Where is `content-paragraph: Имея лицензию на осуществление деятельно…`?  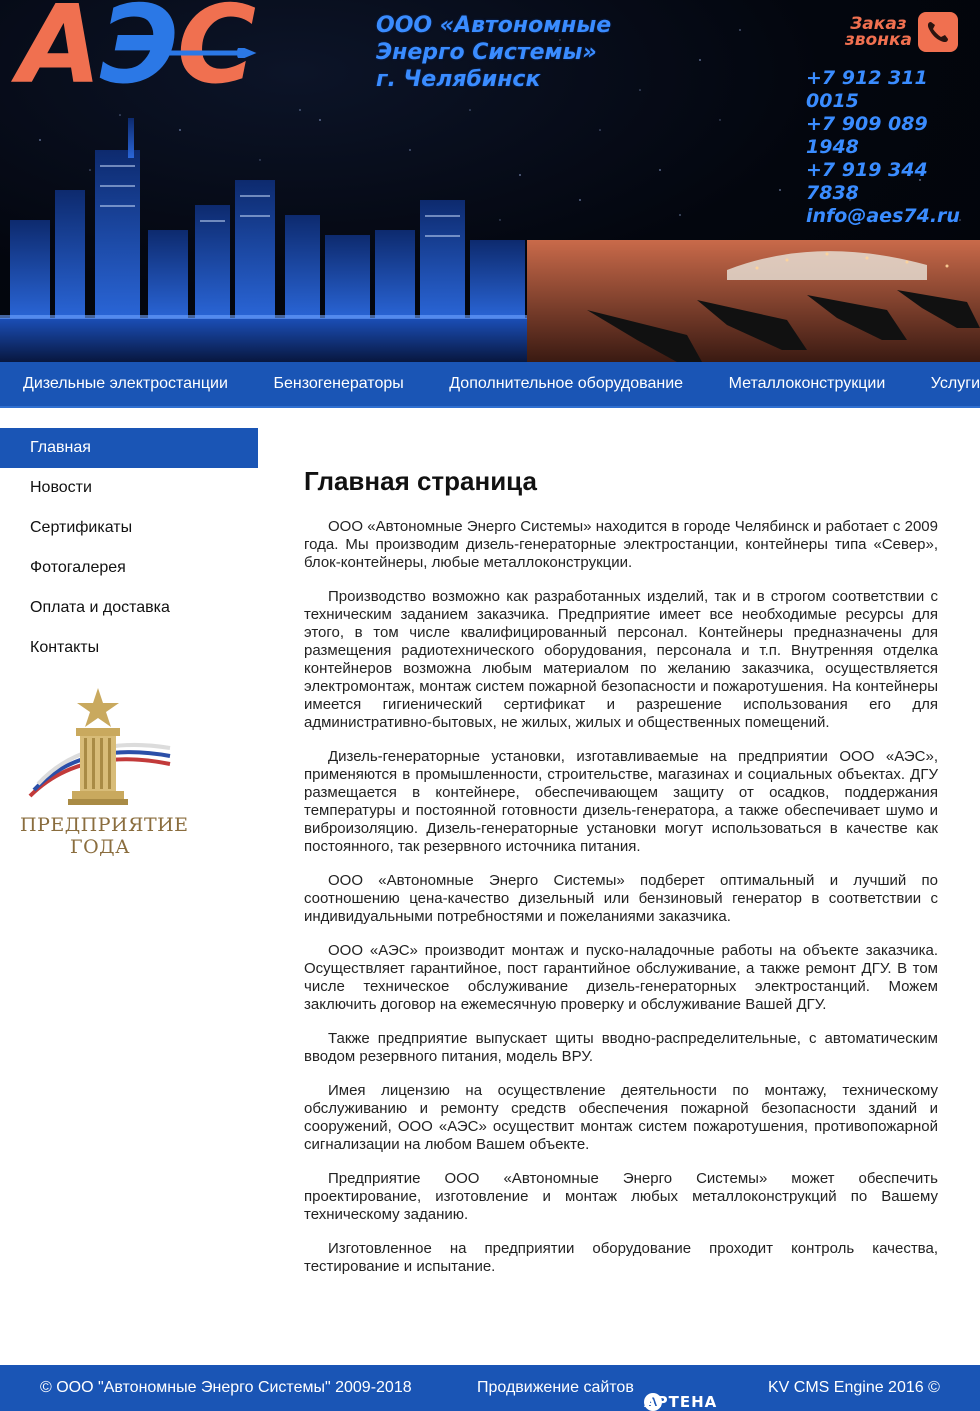 content-paragraph: Имея лицензию на осуществление деятельно… is located at coordinates (621, 1117).